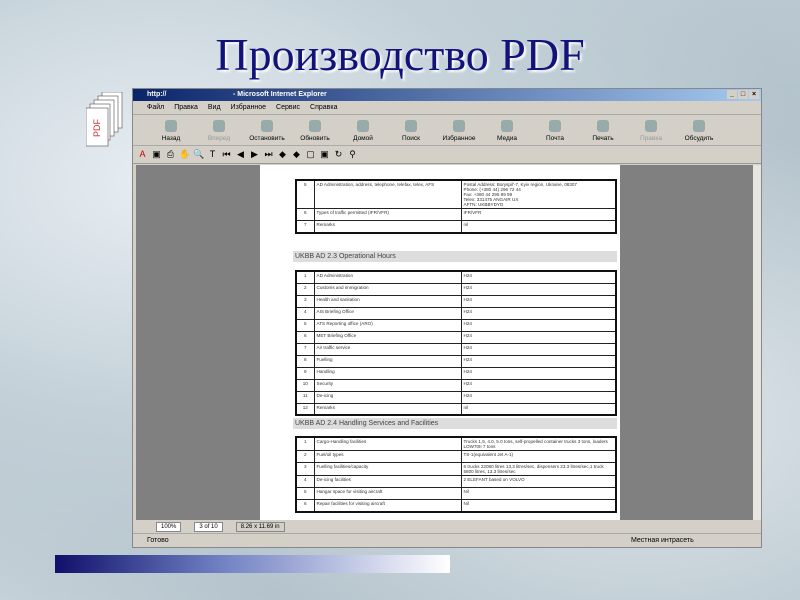 The height and width of the screenshot is (600, 800). I want to click on table-cell: 1, so click(305, 277).